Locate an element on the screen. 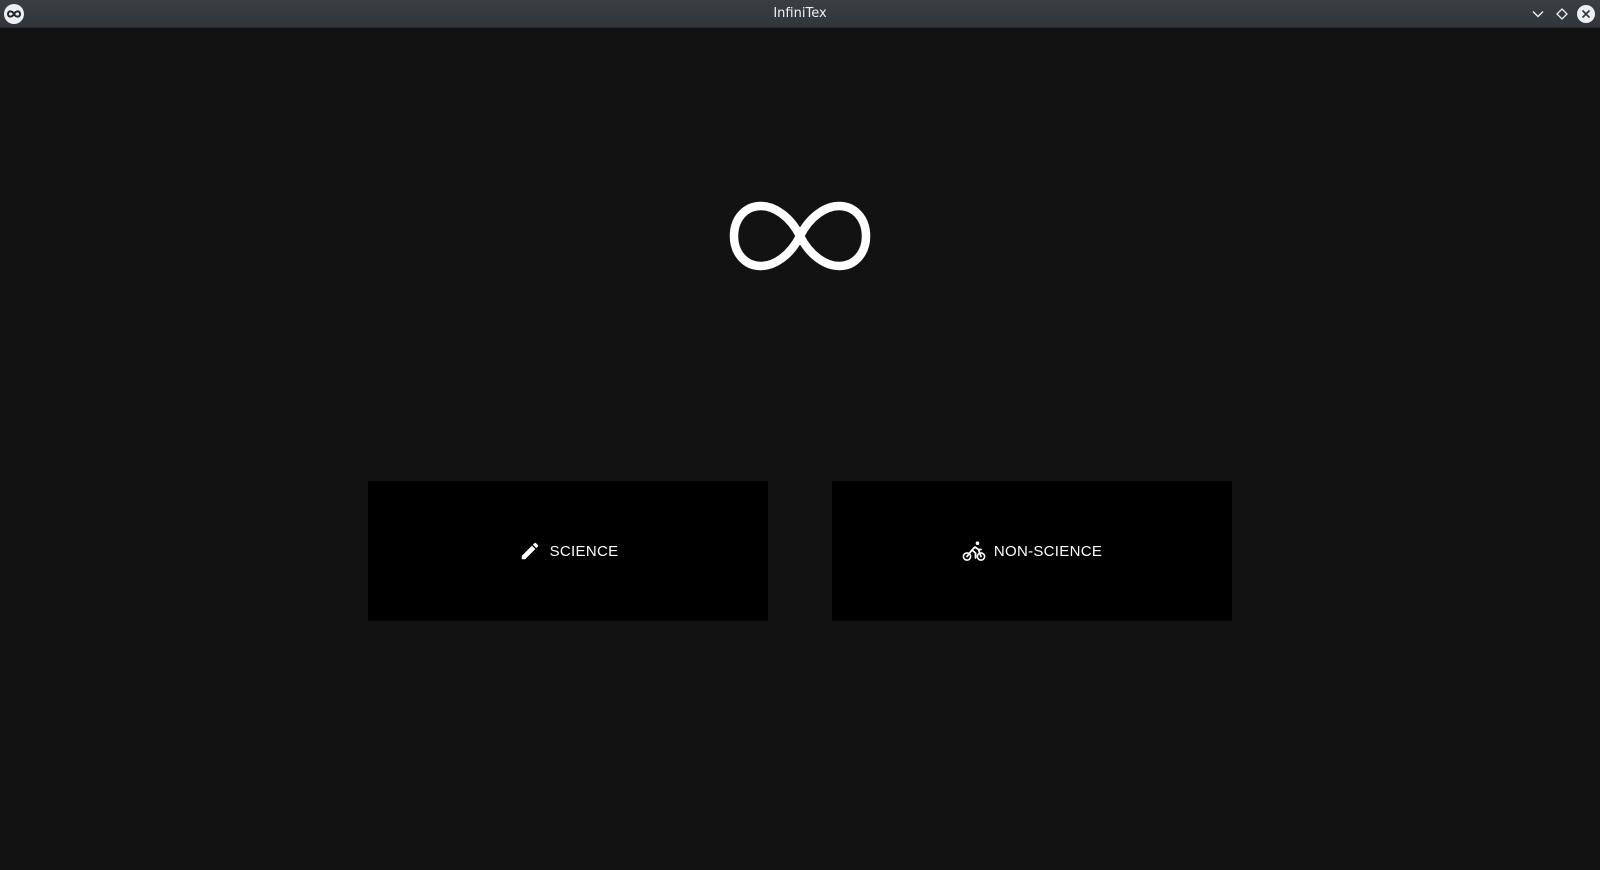  close-button is located at coordinates (1586, 14).